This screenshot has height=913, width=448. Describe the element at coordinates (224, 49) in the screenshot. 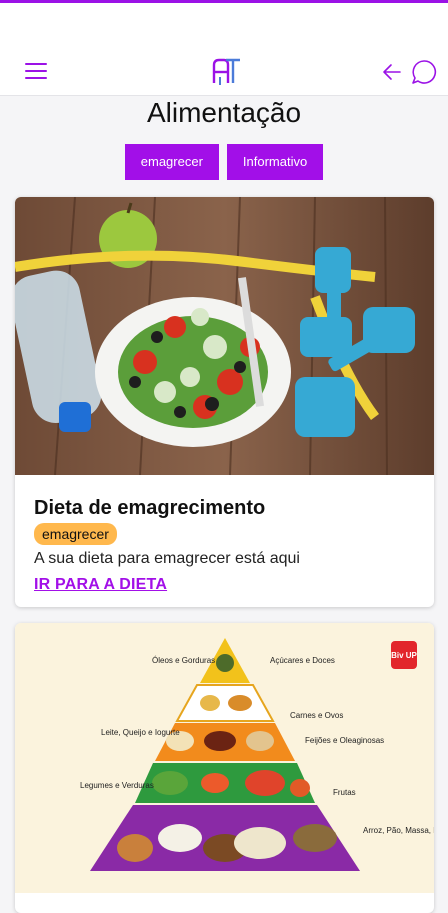

I see `app-bar` at that location.